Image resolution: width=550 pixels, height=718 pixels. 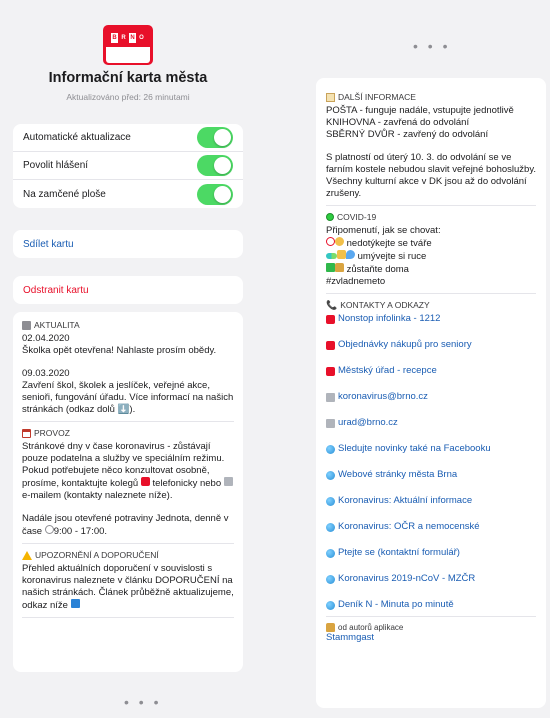 I want to click on warning-icon, so click(x=27, y=555).